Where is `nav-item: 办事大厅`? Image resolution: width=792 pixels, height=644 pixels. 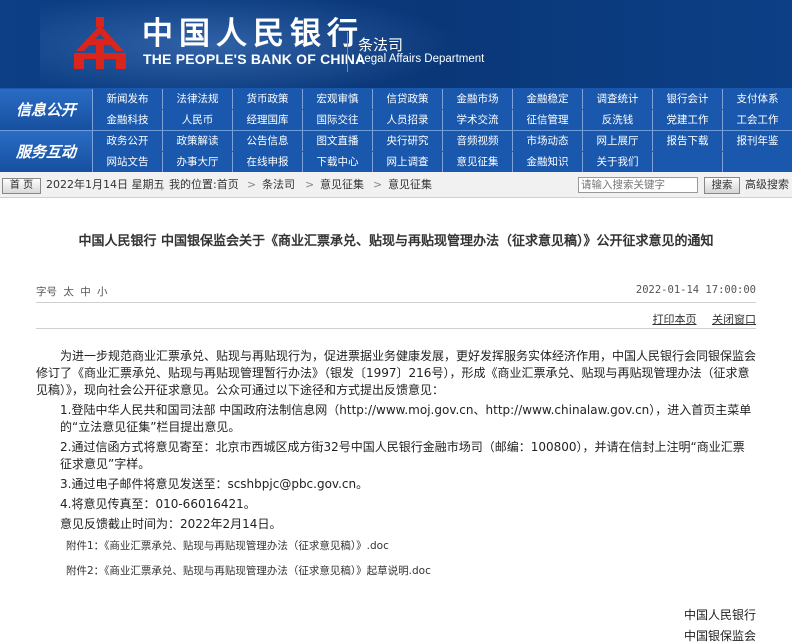
nav-item: 办事大厅 is located at coordinates (197, 162).